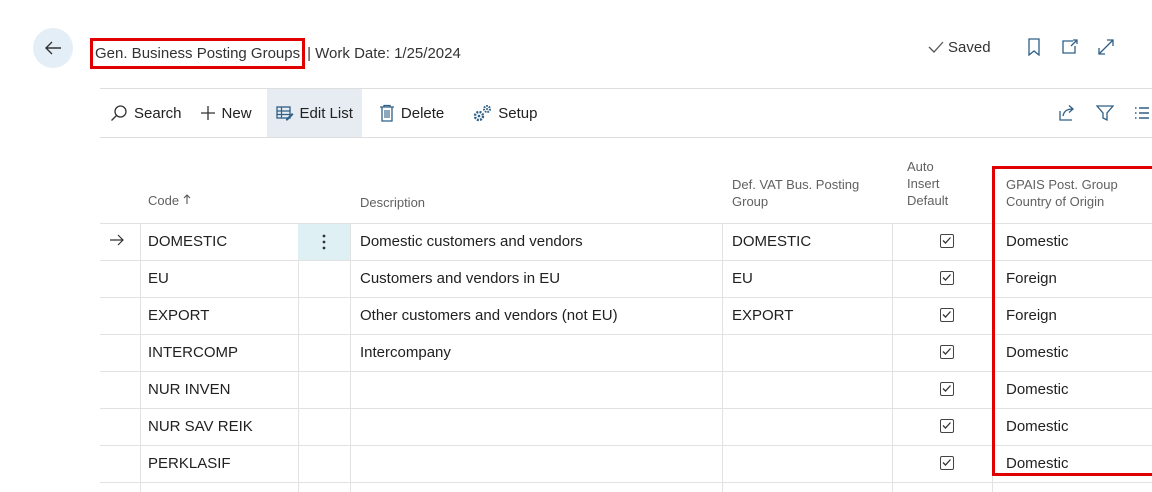 This screenshot has width=1152, height=492. What do you see at coordinates (460, 279) in the screenshot?
I see `cell-description: Customers and vendors in EU` at bounding box center [460, 279].